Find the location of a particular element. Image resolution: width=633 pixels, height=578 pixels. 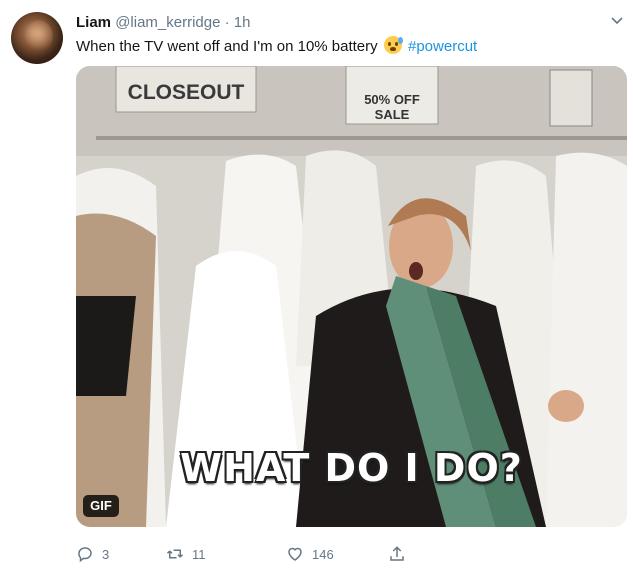

retweet-count: 11 is located at coordinates (199, 554).